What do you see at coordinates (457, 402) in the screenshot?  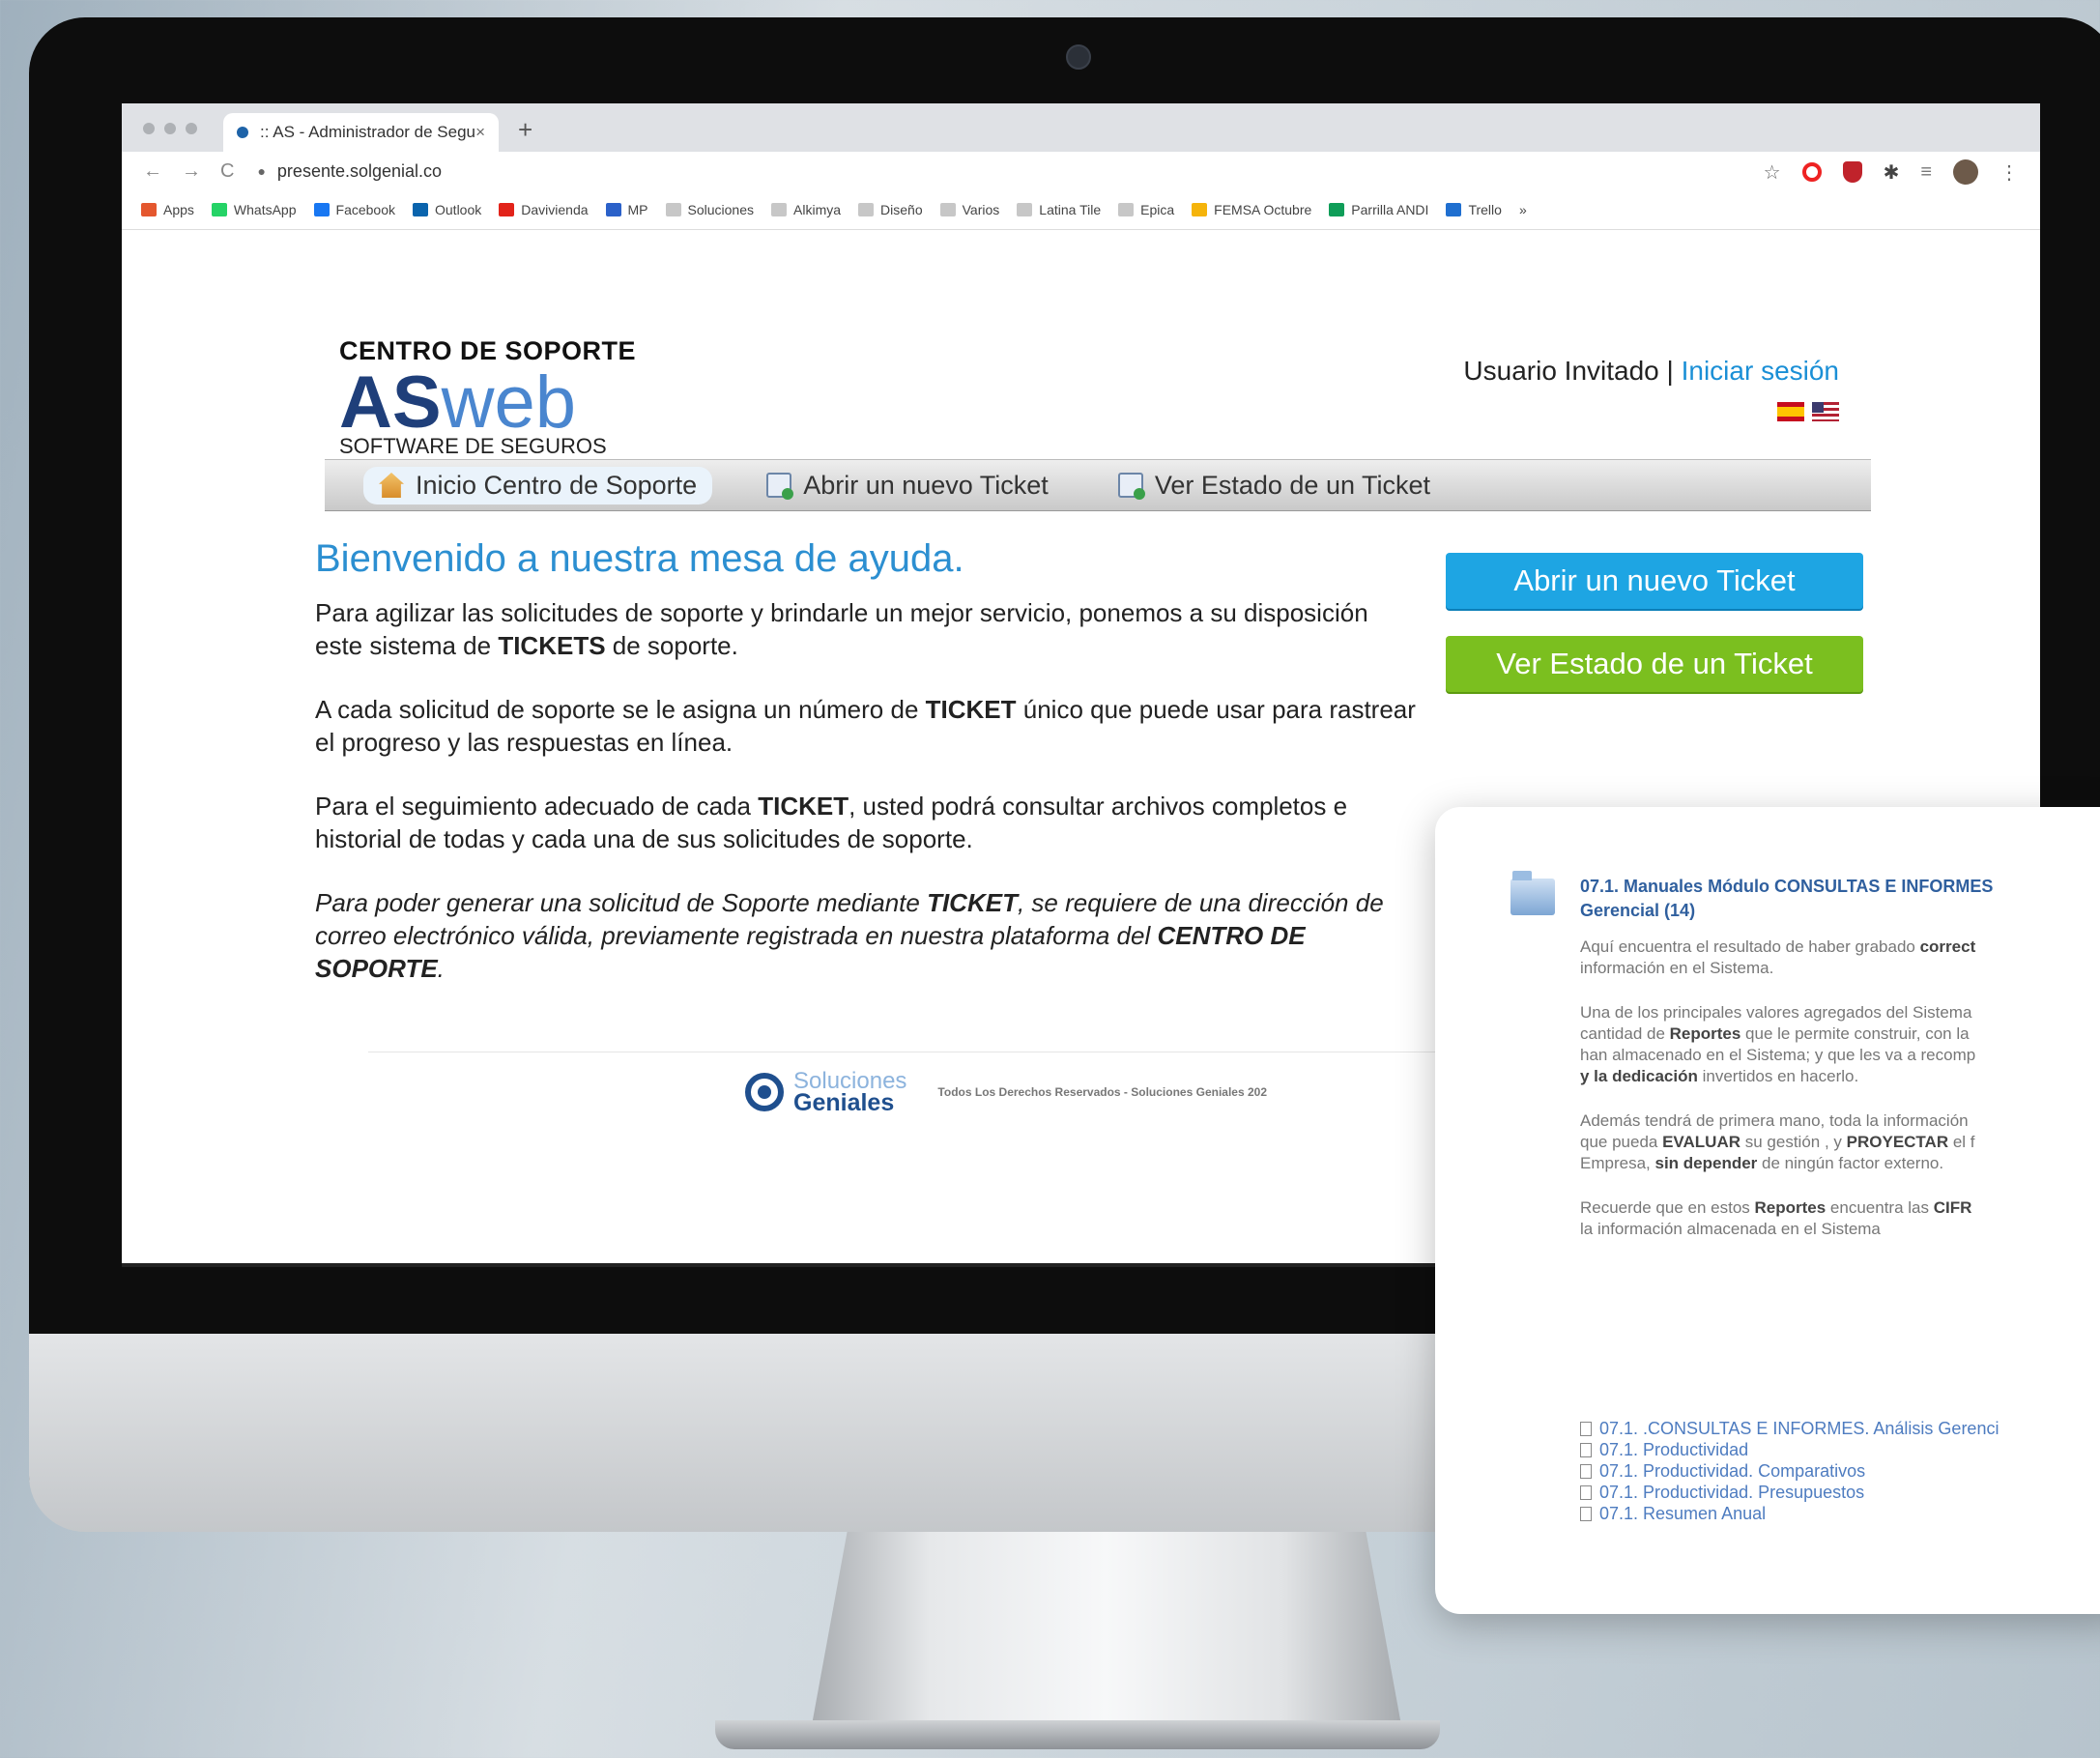 I see `logo-wordmark: ASweb` at bounding box center [457, 402].